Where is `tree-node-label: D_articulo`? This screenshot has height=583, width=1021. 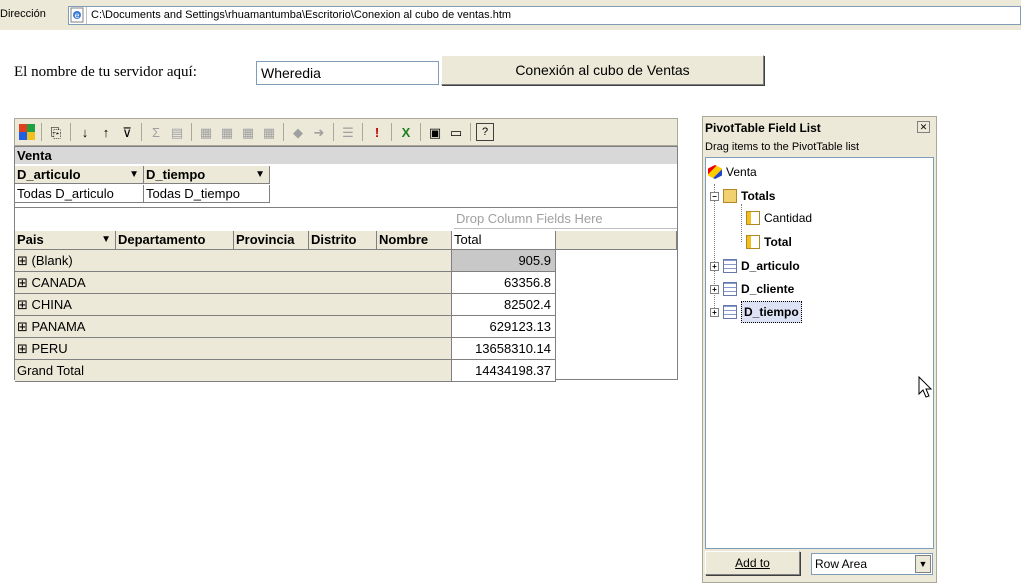
tree-node-label: D_articulo is located at coordinates (770, 266).